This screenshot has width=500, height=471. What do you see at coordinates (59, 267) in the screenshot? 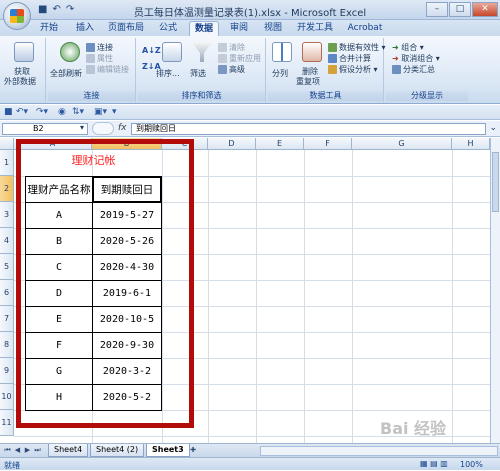
I see `table-cell: C` at bounding box center [59, 267].